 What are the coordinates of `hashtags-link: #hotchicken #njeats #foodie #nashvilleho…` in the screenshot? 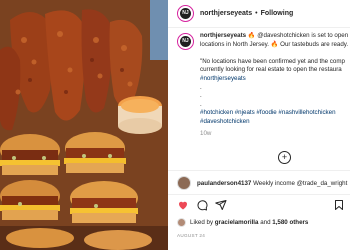 It's located at (275, 113).